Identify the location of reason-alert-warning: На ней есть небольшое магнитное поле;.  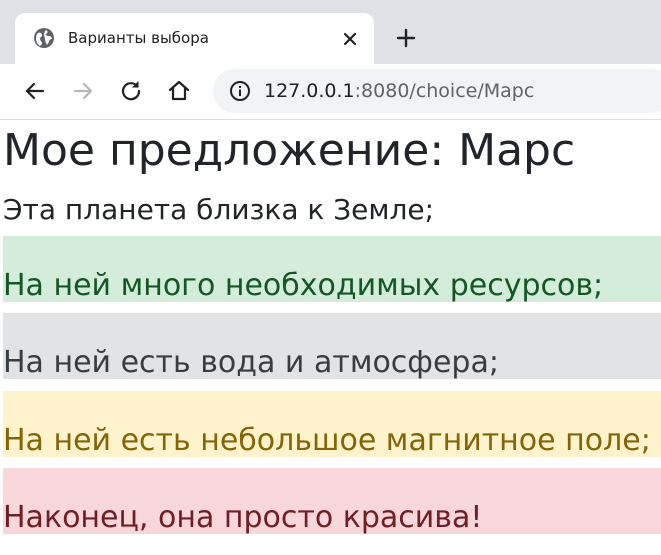
(332, 424).